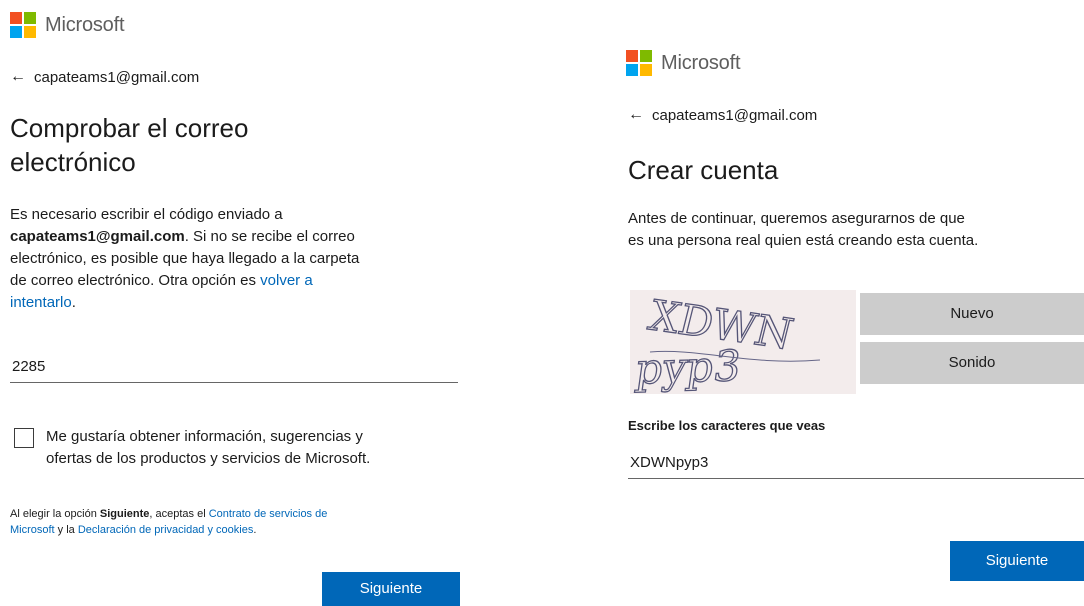 This screenshot has width=1084, height=606. I want to click on marketing-checkbox, so click(24, 438).